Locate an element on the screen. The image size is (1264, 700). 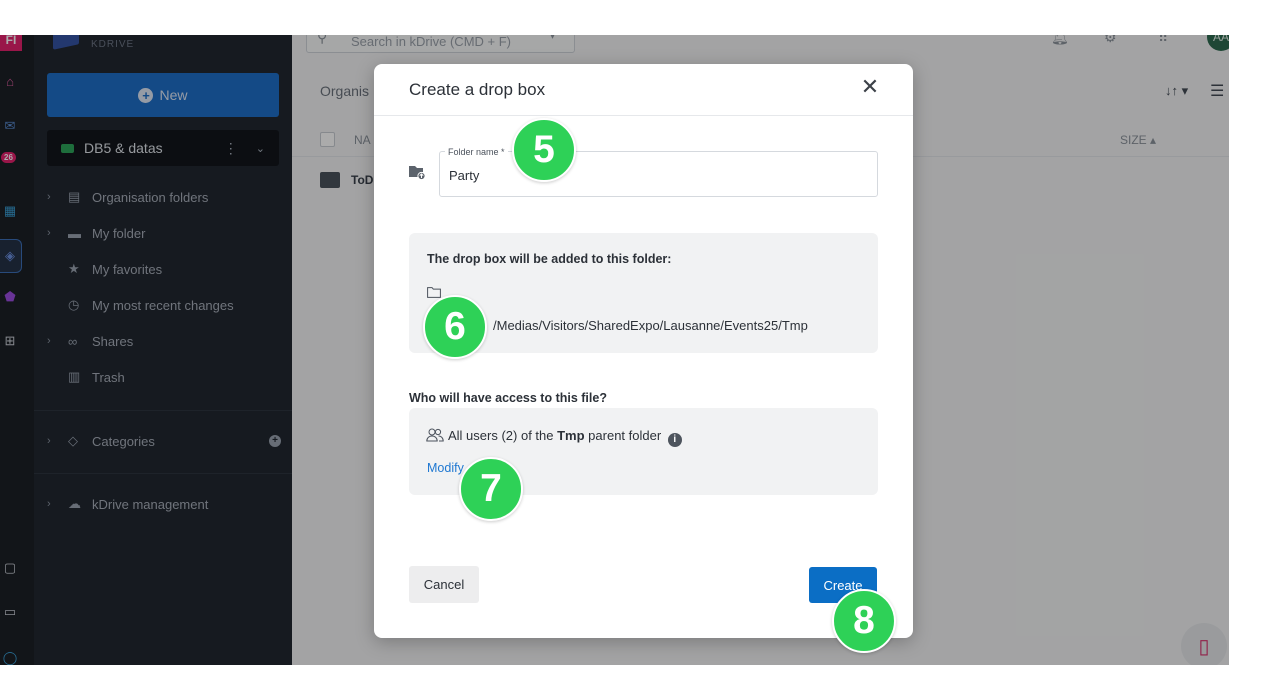
folder-name-input is located at coordinates (649, 175).